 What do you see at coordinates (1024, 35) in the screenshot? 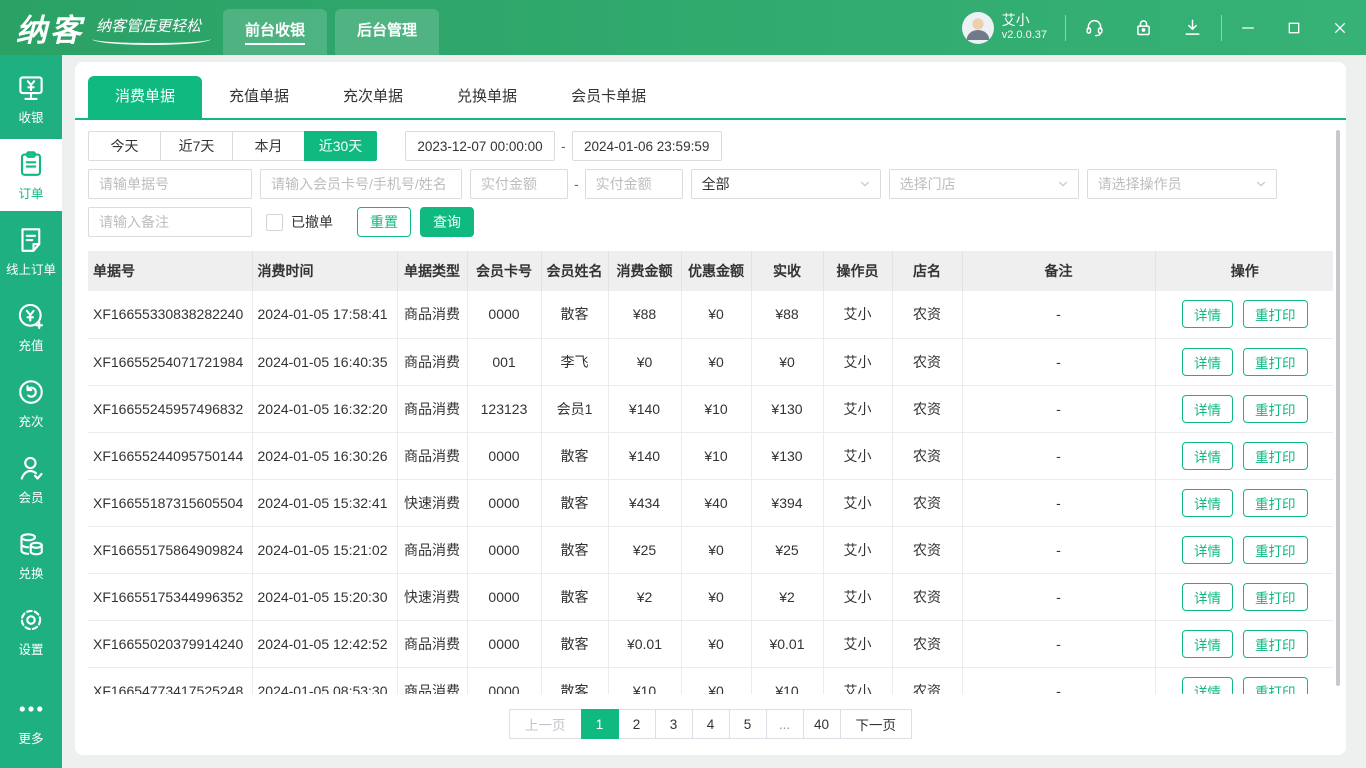
I see `app-version: v2.0.0.37` at bounding box center [1024, 35].